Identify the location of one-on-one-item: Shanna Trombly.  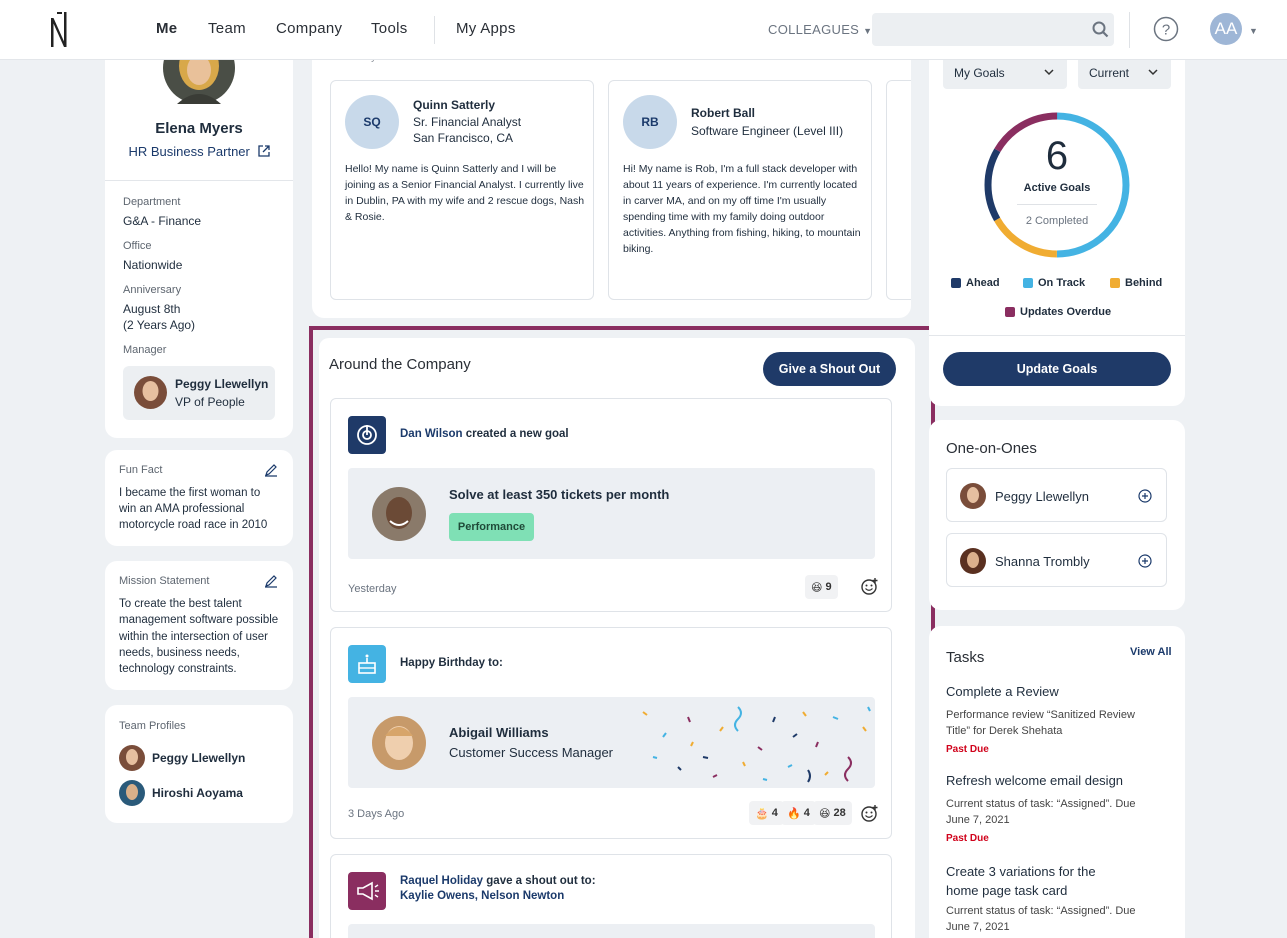
(1056, 560).